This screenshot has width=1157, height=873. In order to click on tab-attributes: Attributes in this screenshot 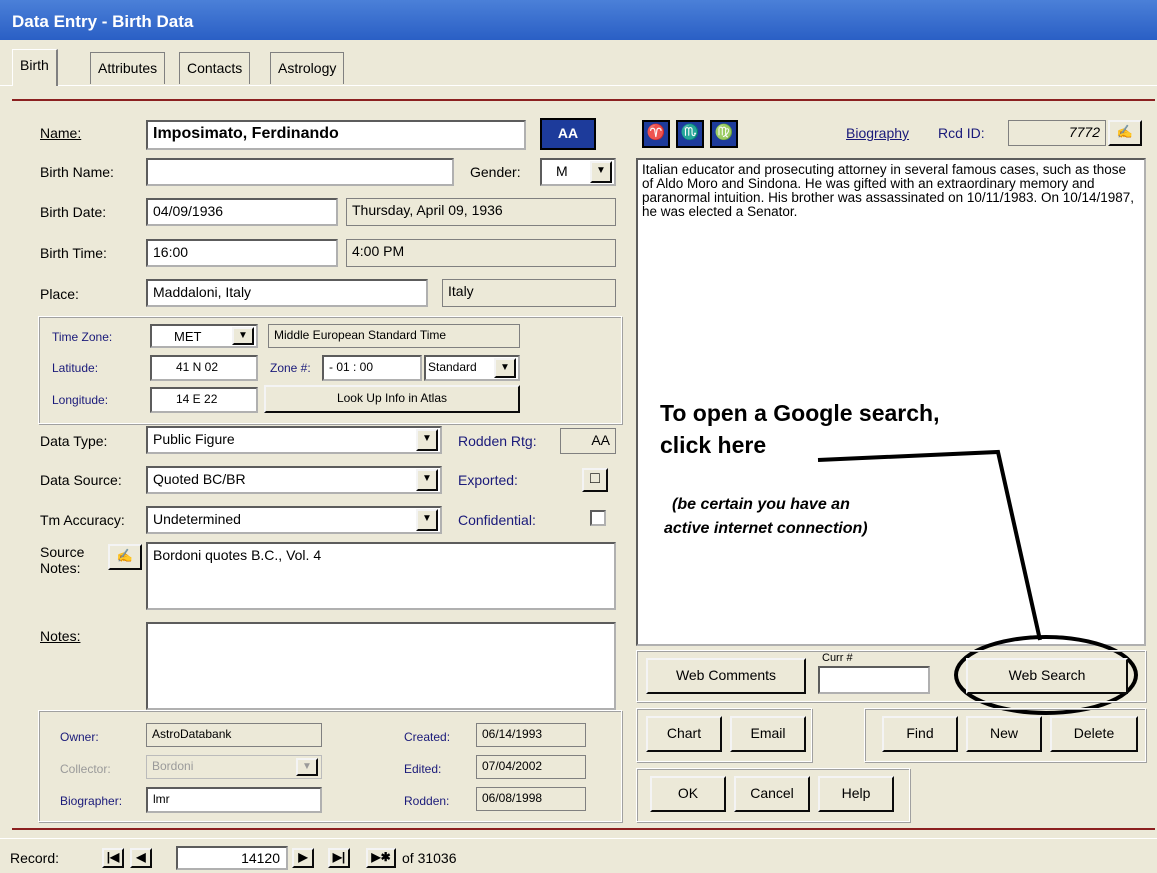, I will do `click(128, 68)`.